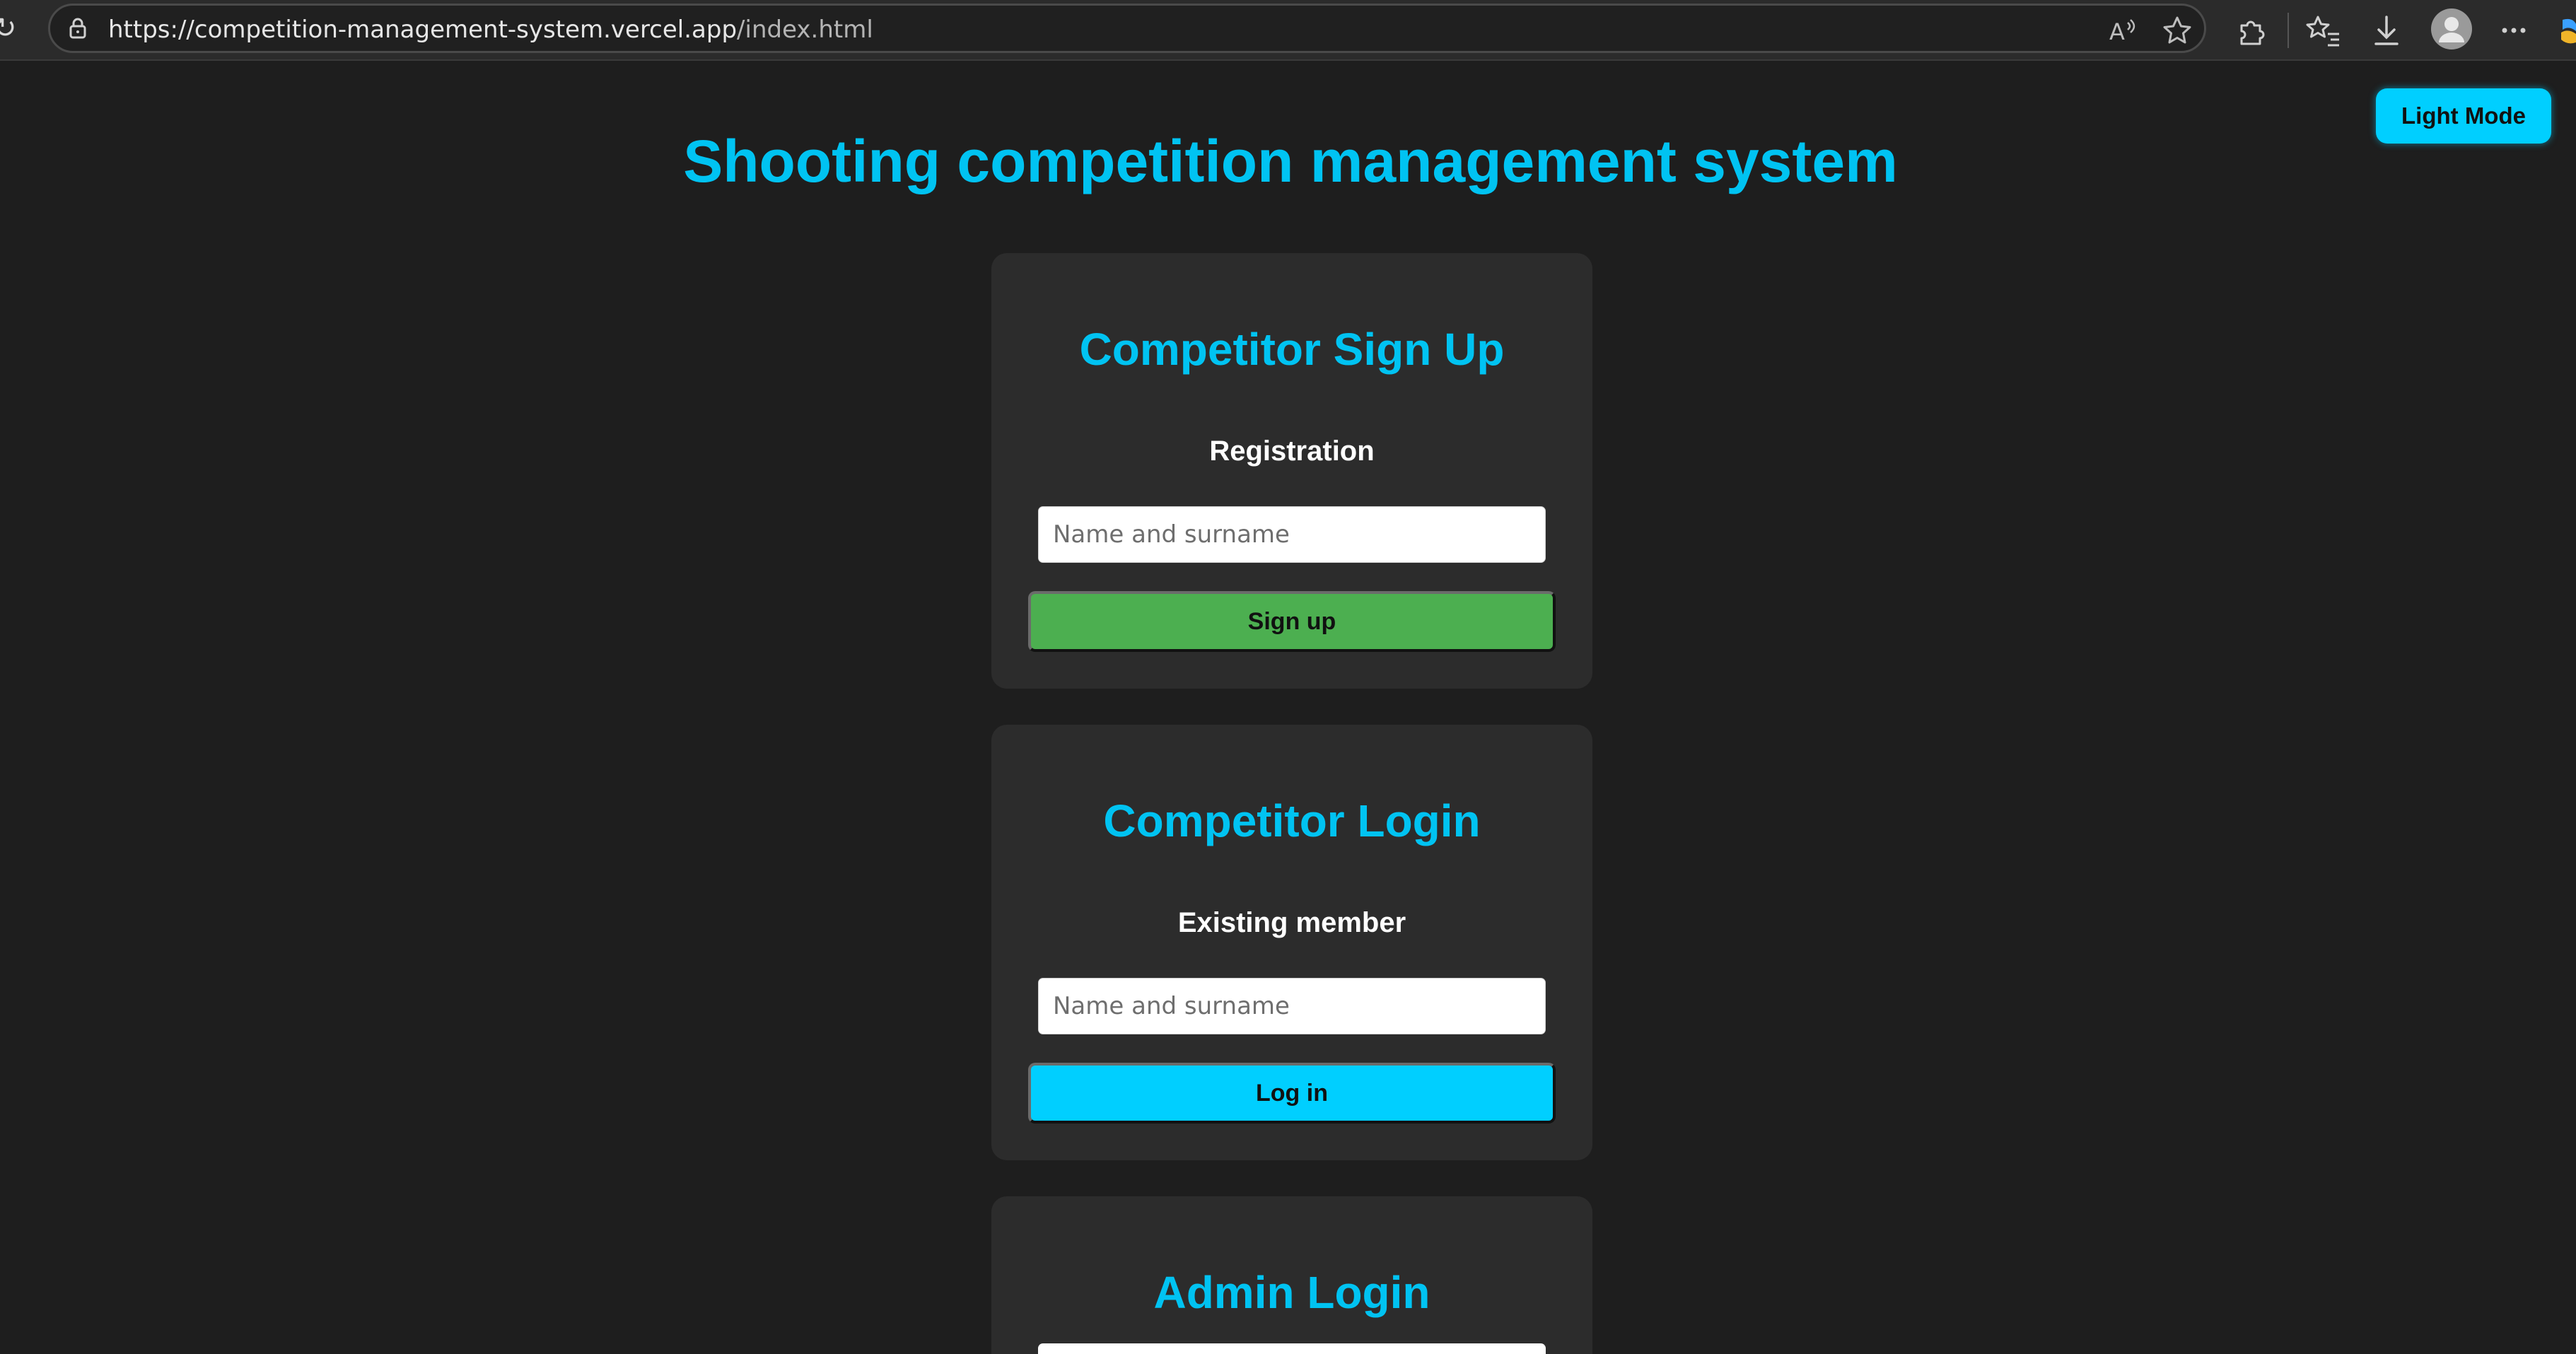 Image resolution: width=2576 pixels, height=1354 pixels. What do you see at coordinates (1291, 1292) in the screenshot?
I see `admin-title: Admin Login` at bounding box center [1291, 1292].